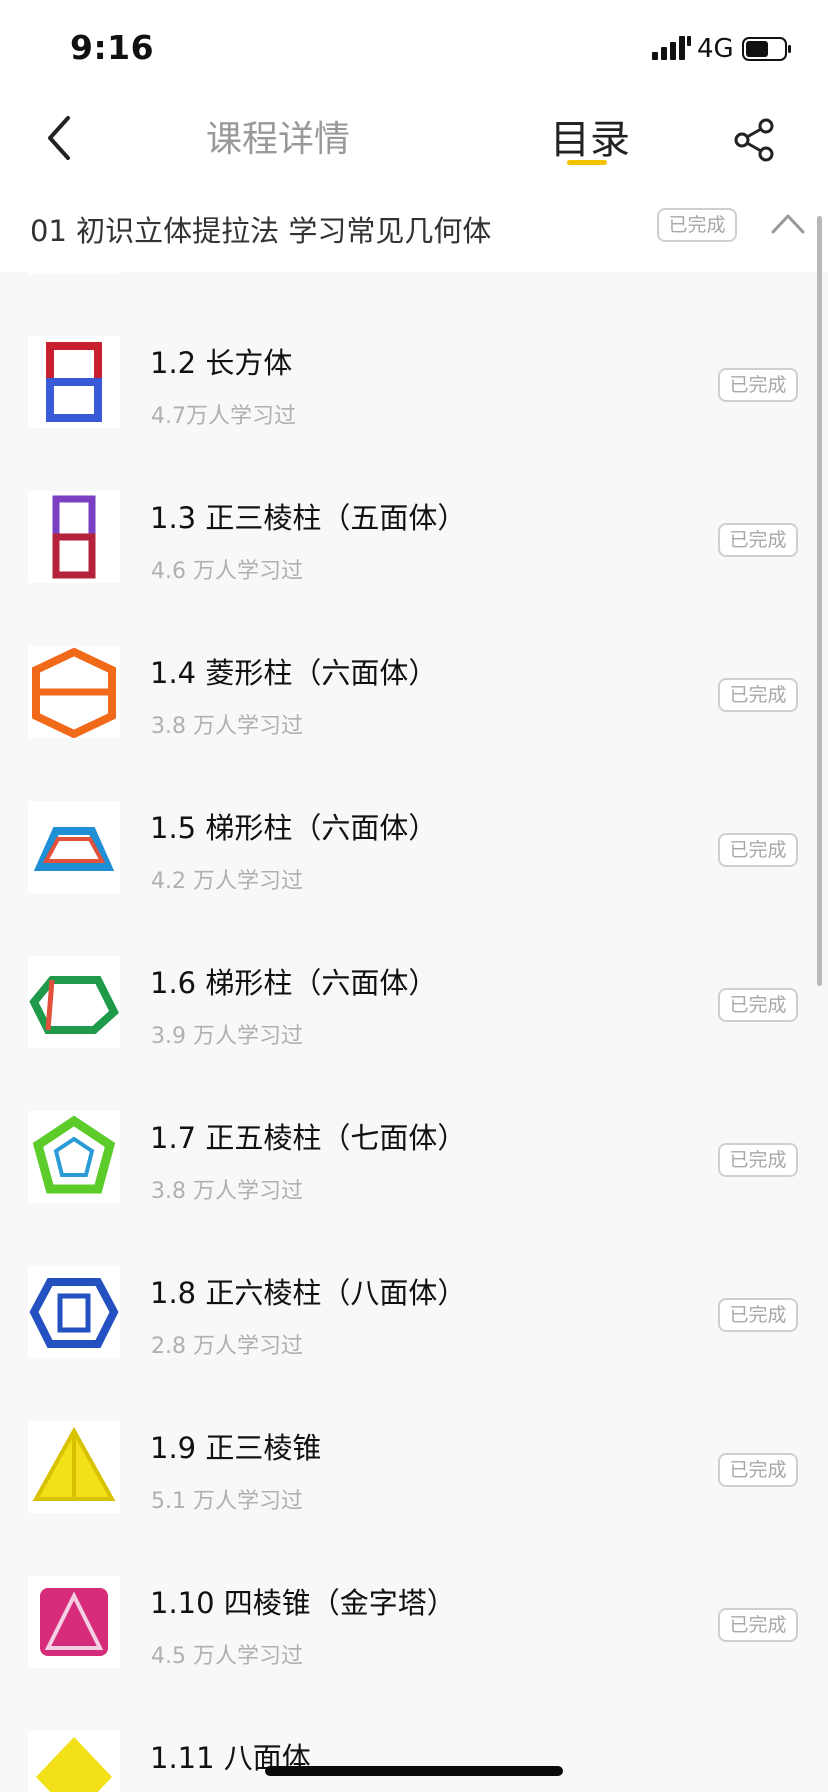  What do you see at coordinates (294, 983) in the screenshot?
I see `lesson-title: 1.6 梯形柱（六面体）` at bounding box center [294, 983].